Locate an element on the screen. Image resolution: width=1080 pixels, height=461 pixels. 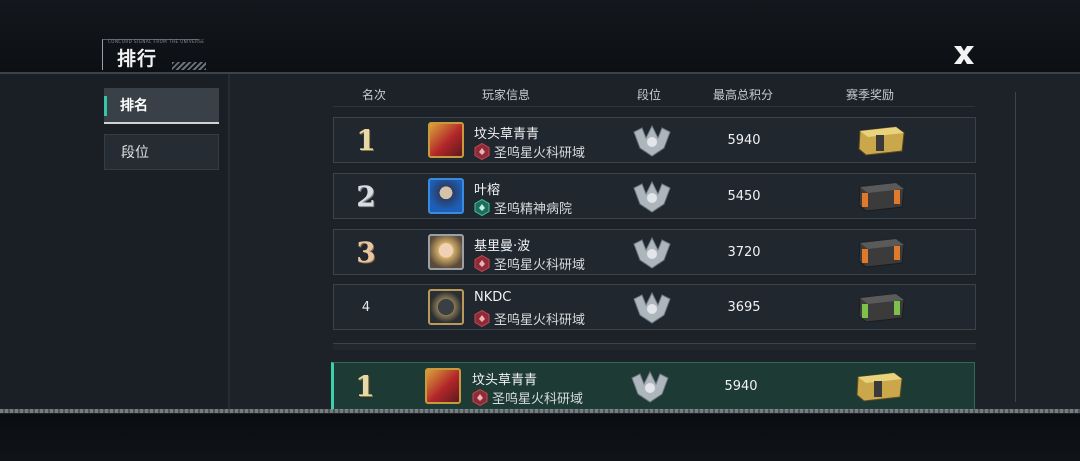
table-row: 4 NKDC 圣呜星火科研域 3695 is located at coordinates (654, 307).